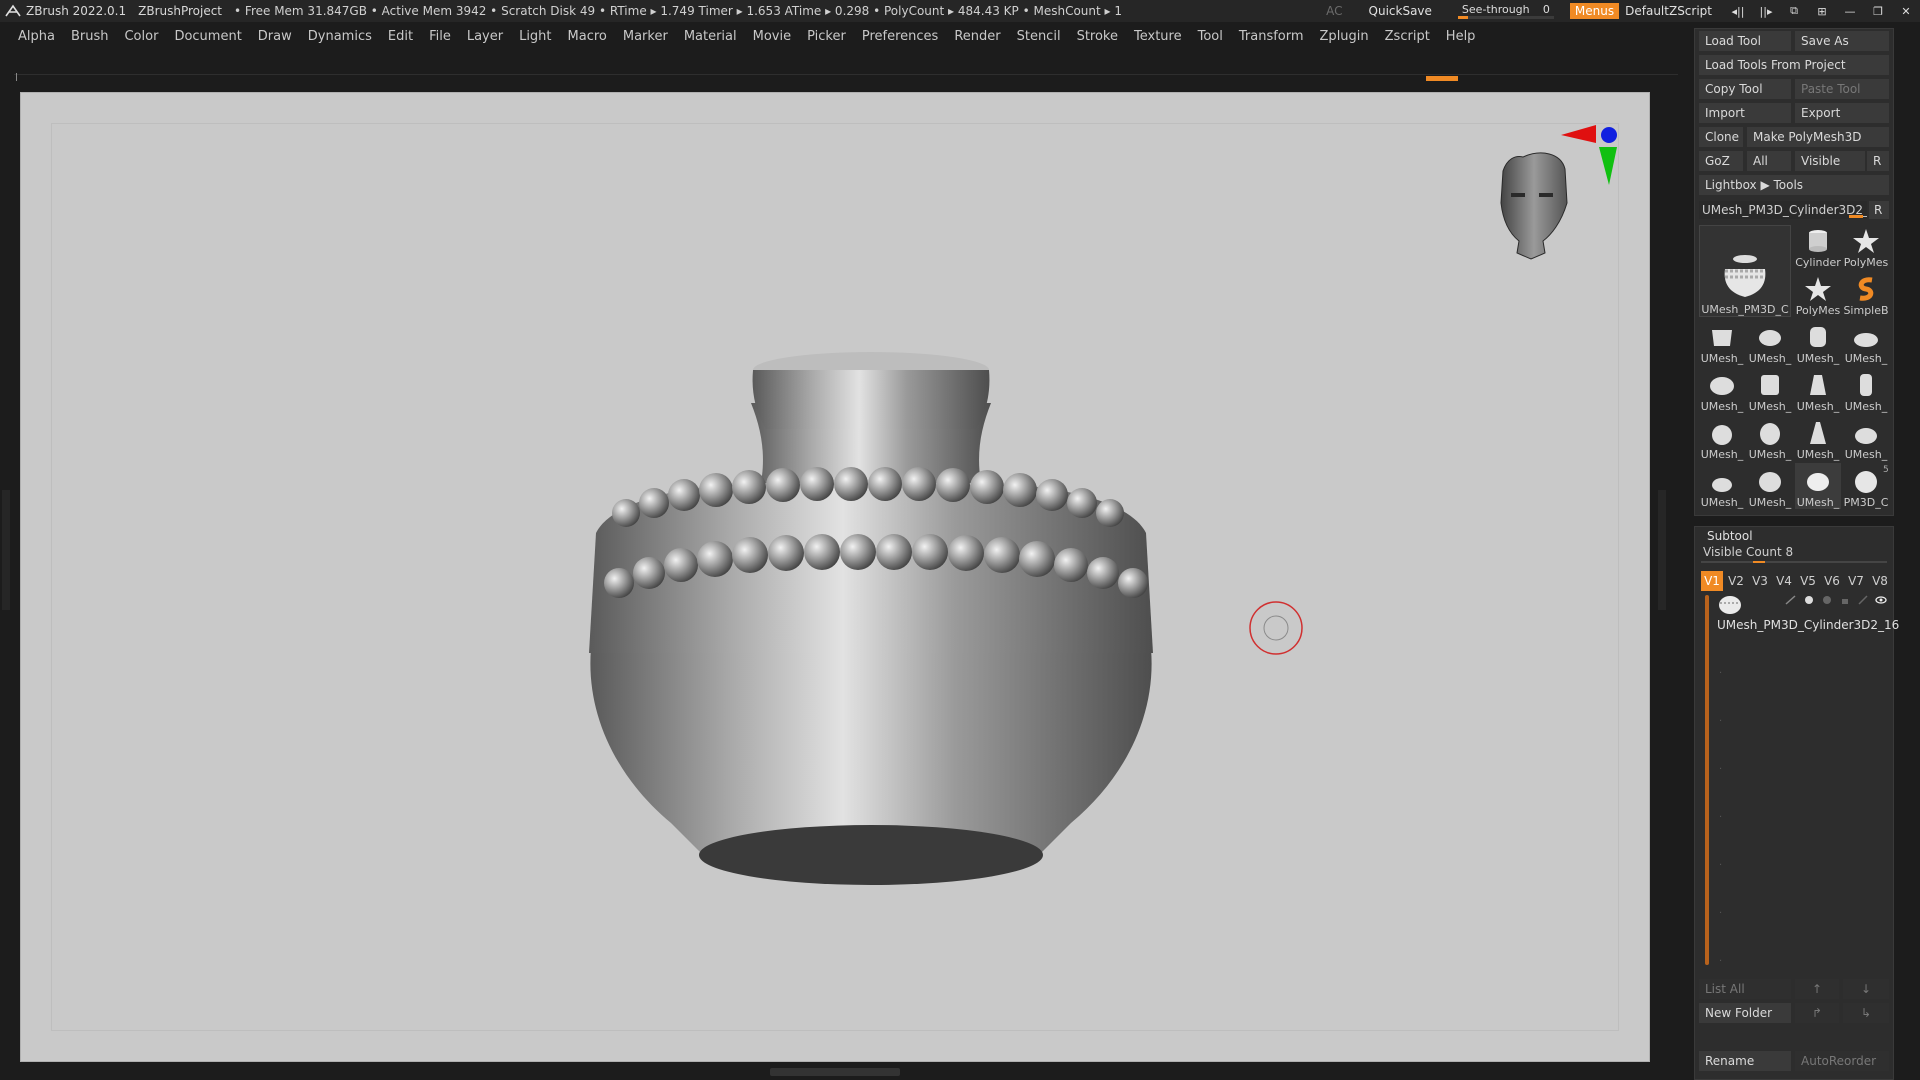 This screenshot has height=1080, width=1920. Describe the element at coordinates (772, 36) in the screenshot. I see `menu-movie: Movie` at that location.